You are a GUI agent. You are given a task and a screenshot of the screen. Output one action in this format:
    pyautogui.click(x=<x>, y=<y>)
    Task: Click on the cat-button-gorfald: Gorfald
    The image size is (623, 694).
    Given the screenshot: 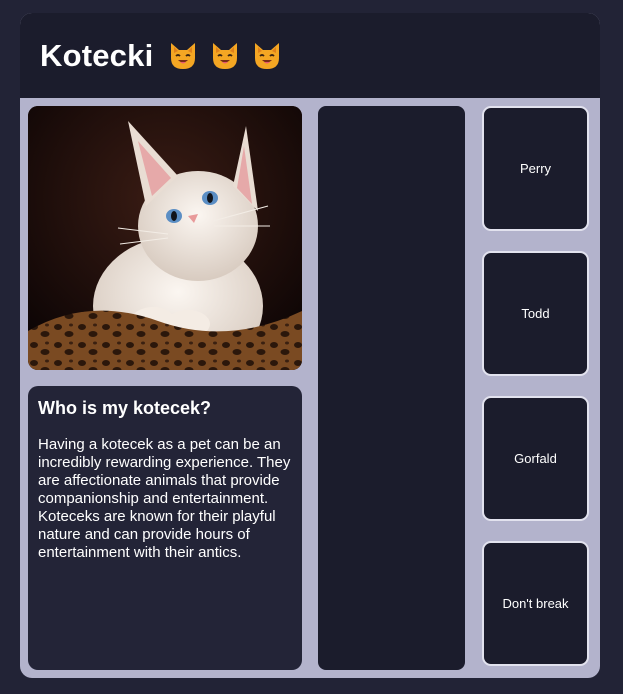 What is the action you would take?
    pyautogui.click(x=535, y=458)
    